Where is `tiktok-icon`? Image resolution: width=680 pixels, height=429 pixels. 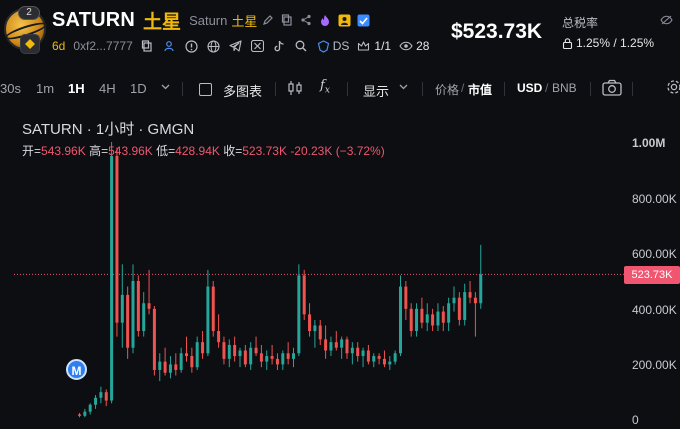
tiktok-icon is located at coordinates (279, 46).